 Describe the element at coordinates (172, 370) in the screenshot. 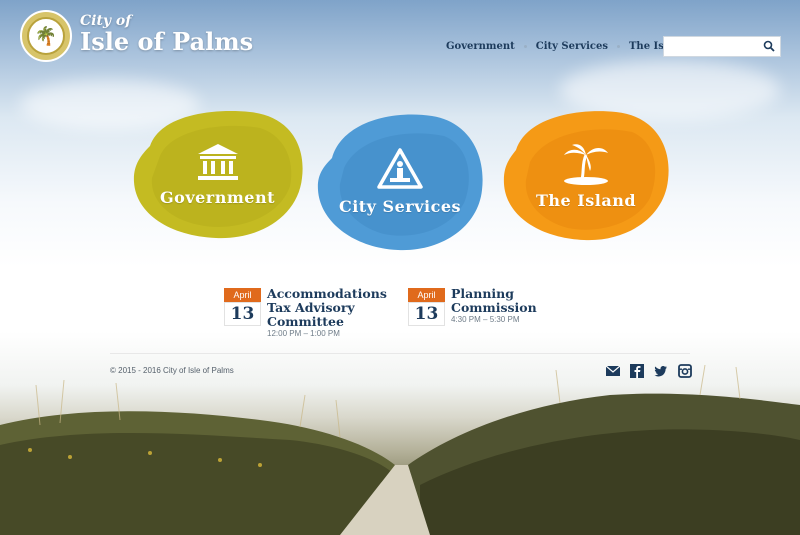

I see `copyright-text: © 2015 - 2016 City of Isle of Palms` at that location.